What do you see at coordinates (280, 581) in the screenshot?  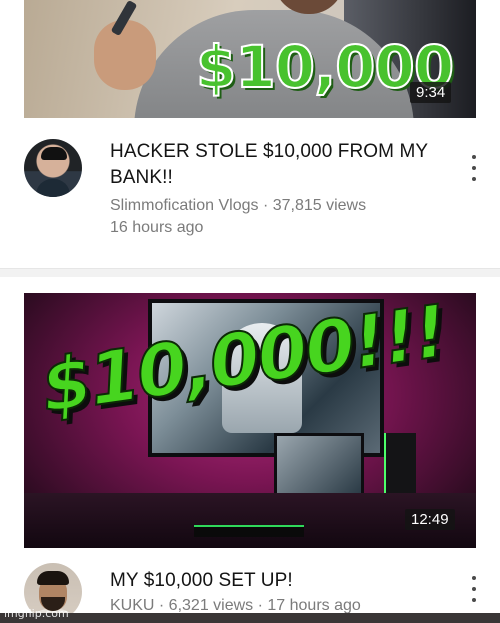 I see `video-title: MY $10,000 SET UP!` at bounding box center [280, 581].